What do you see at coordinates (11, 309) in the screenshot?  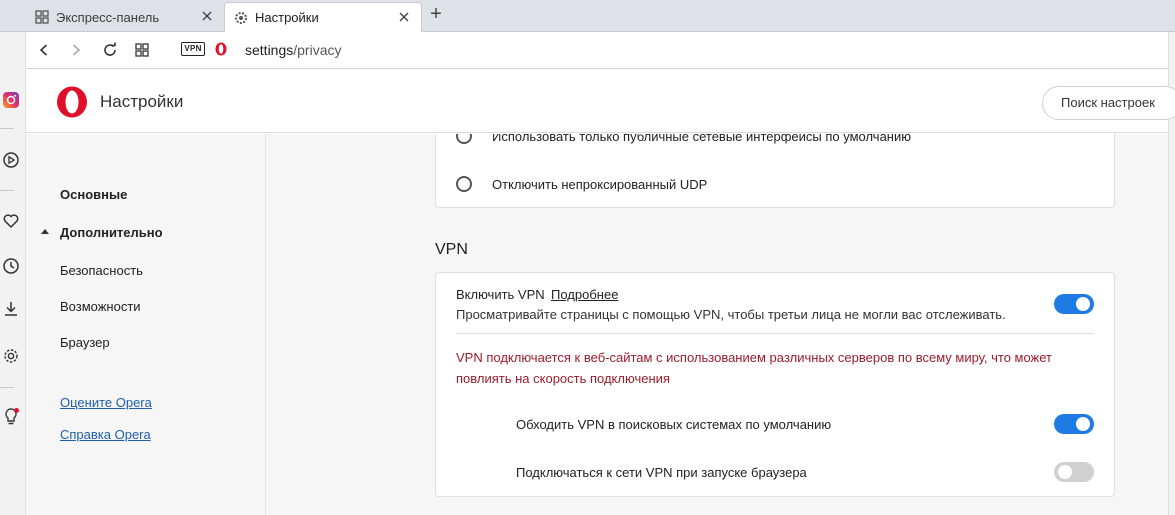 I see `download-icon` at bounding box center [11, 309].